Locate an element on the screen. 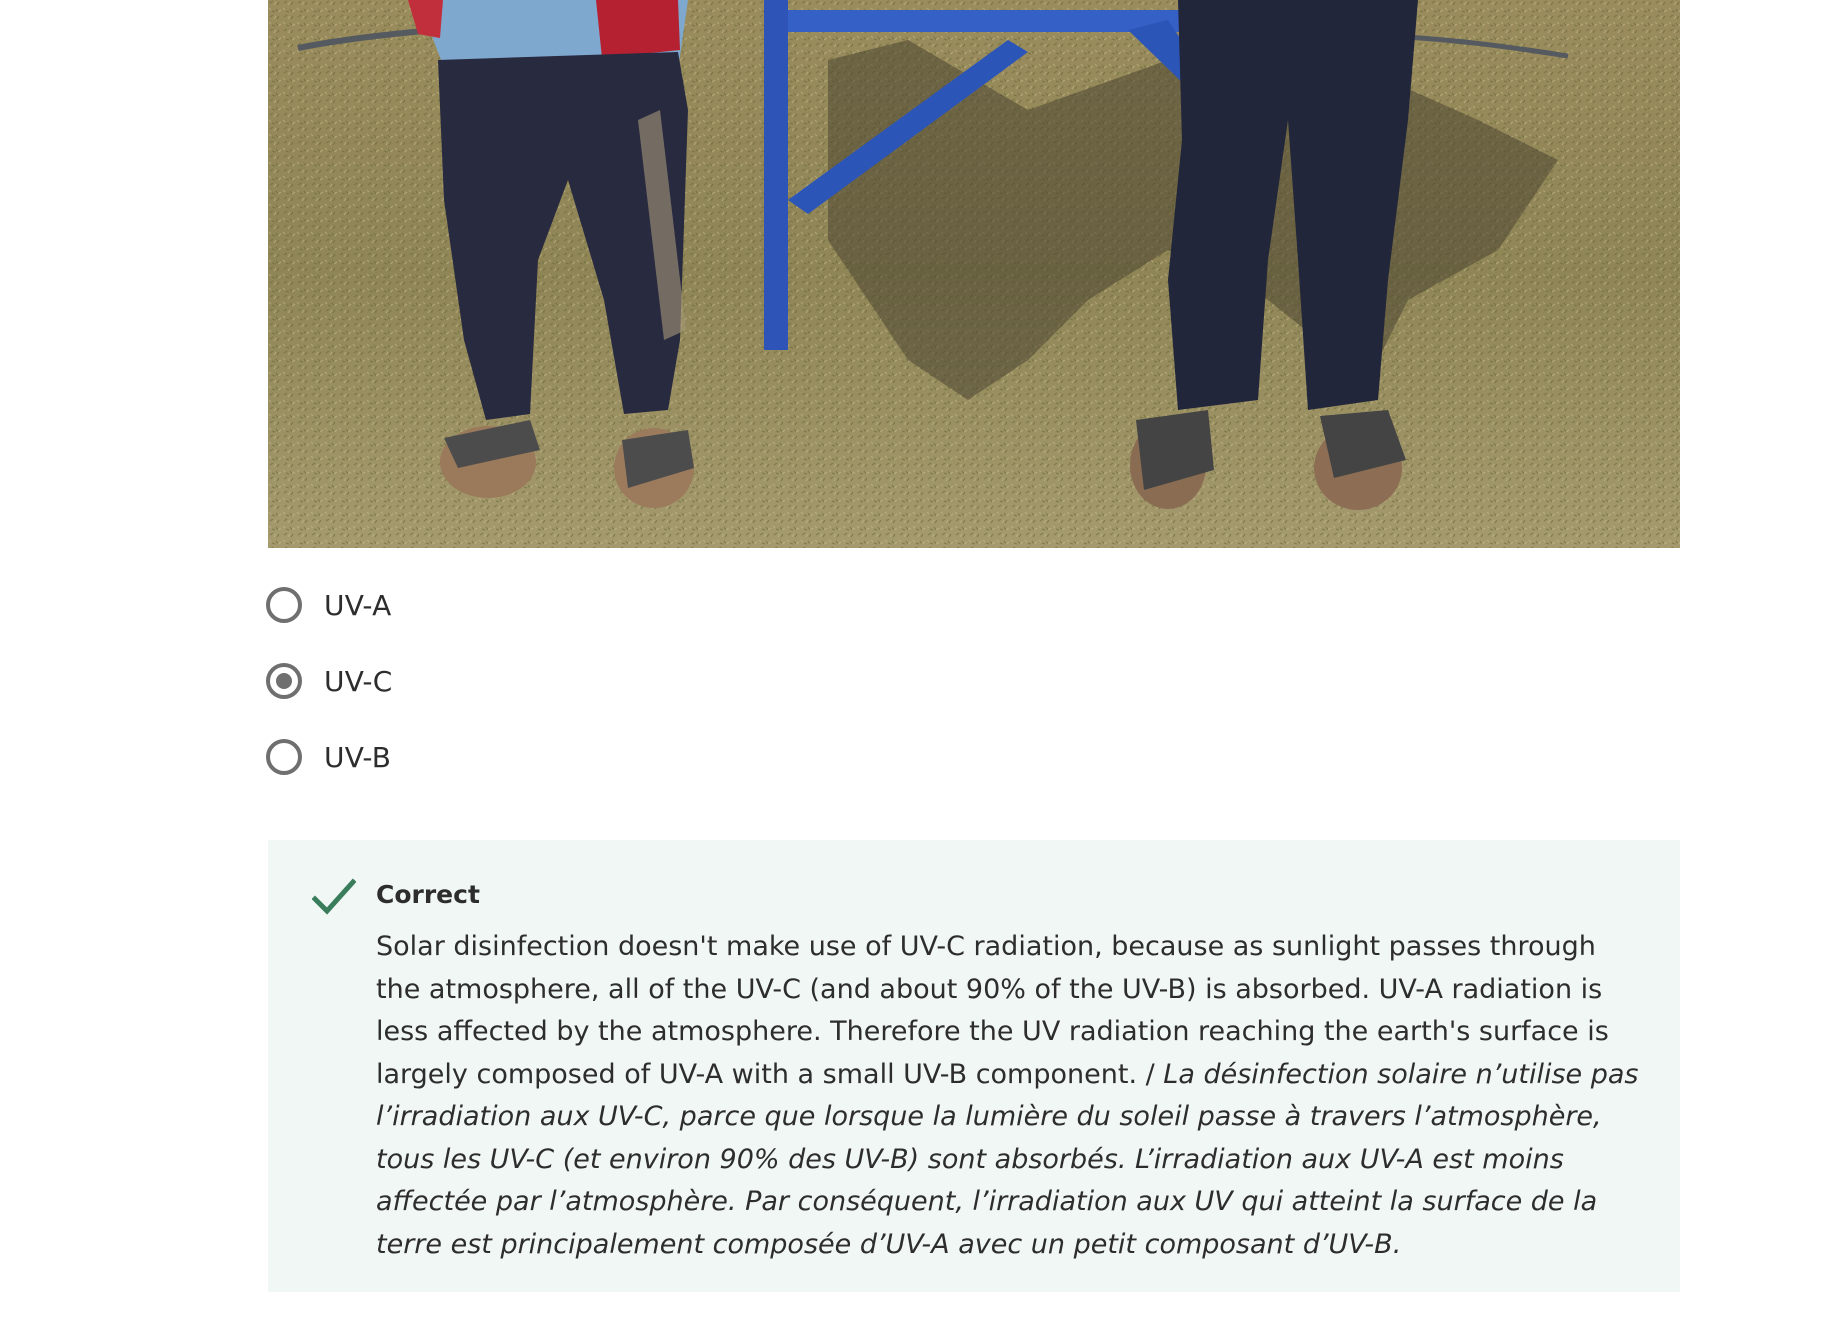  option-label: UV-A is located at coordinates (358, 605).